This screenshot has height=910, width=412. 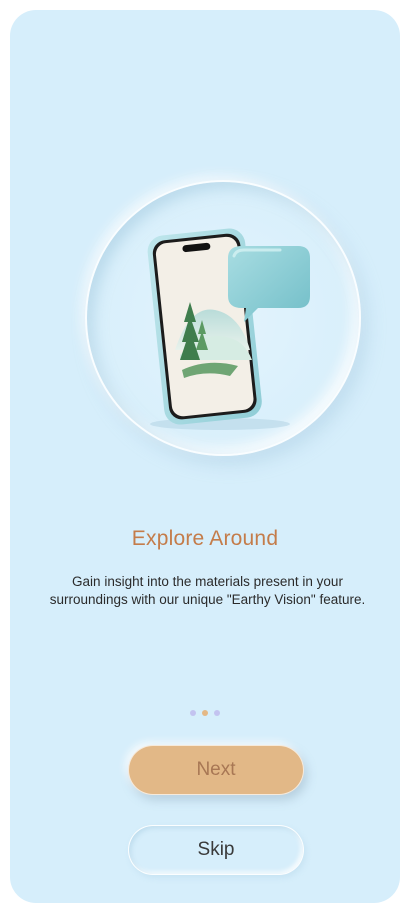 I want to click on pagination-dots, so click(x=205, y=713).